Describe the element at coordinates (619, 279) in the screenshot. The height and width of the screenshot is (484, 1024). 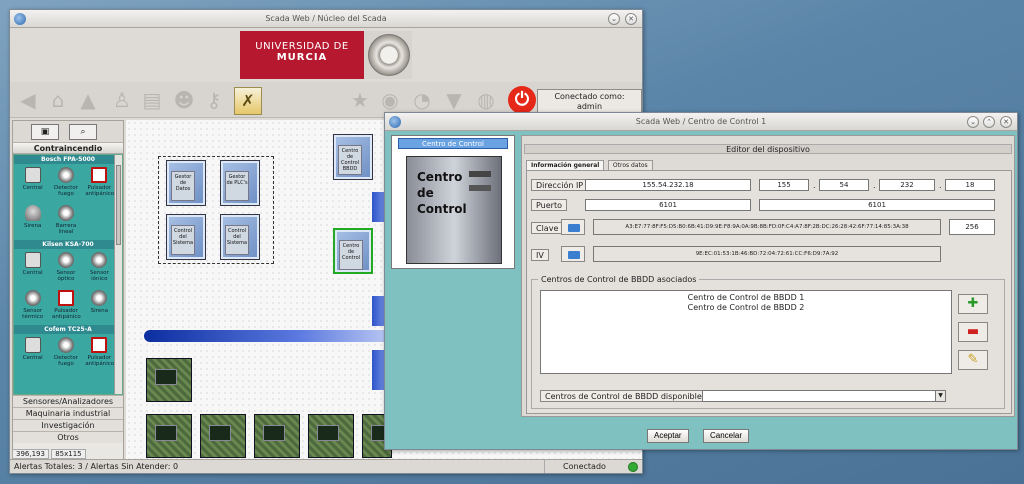
I see `assoc-bbdd-legend: Centros de Control de BBDD asociados` at that location.